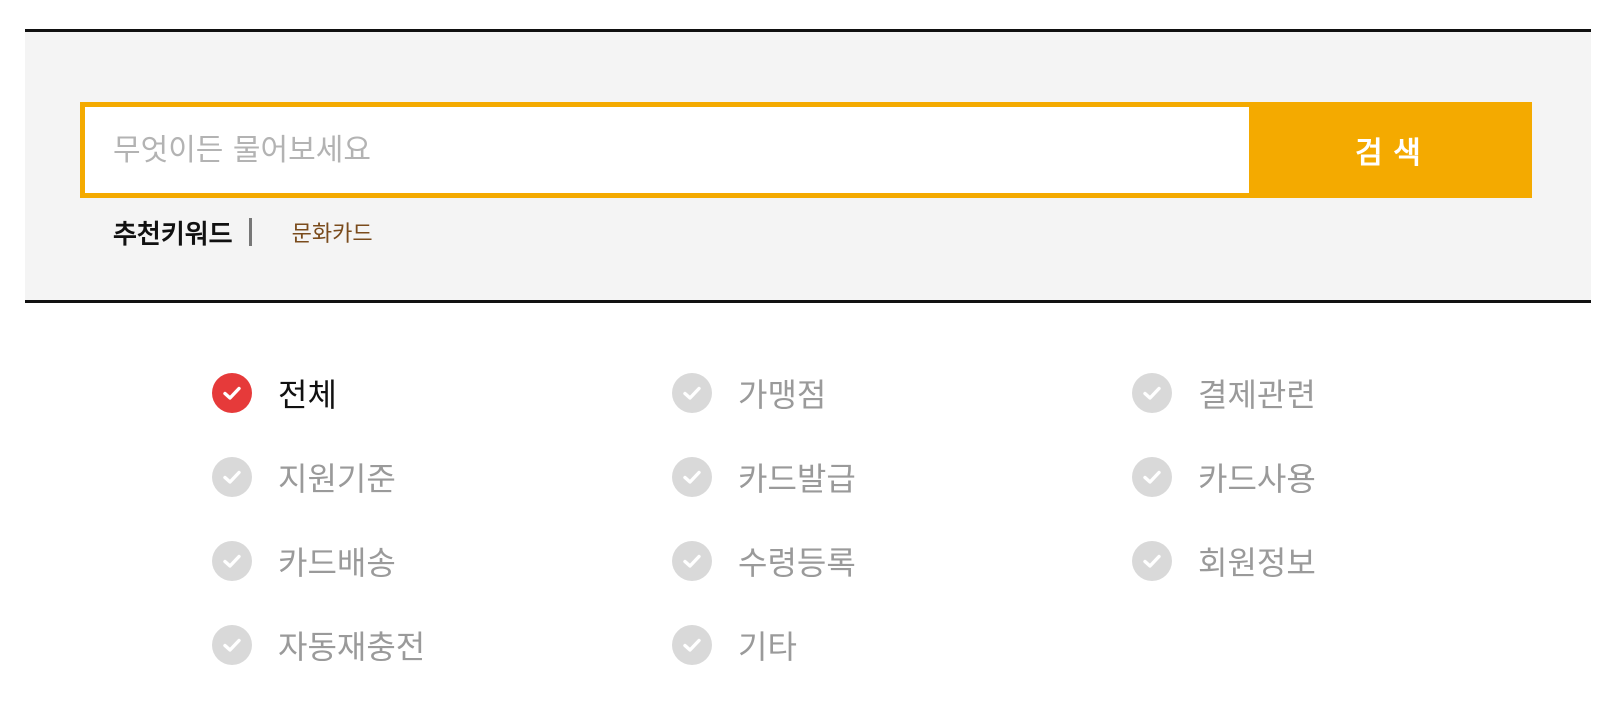 The height and width of the screenshot is (728, 1606). What do you see at coordinates (173, 234) in the screenshot?
I see `recommended-keywords-title: 추천키워드` at bounding box center [173, 234].